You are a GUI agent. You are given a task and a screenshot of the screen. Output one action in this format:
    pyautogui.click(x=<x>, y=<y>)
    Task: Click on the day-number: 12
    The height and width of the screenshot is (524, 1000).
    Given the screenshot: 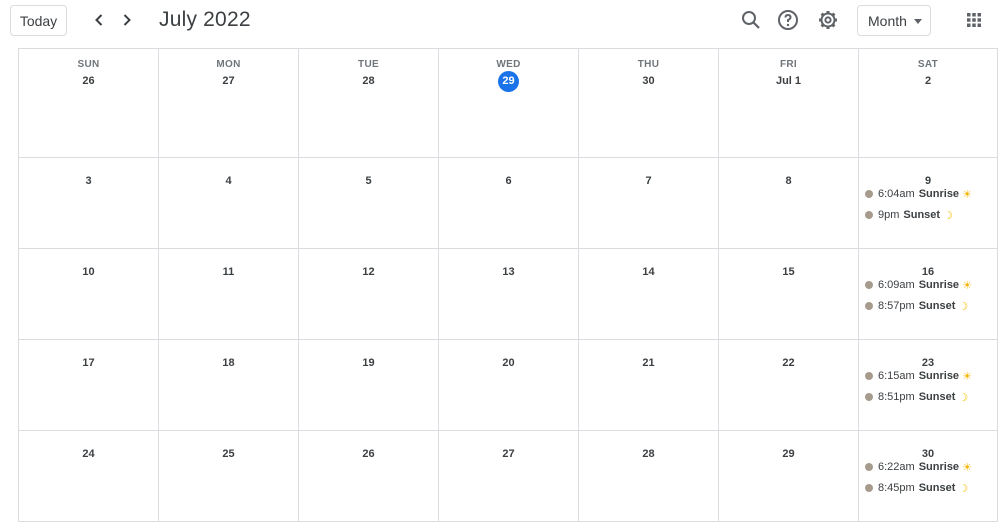 What is the action you would take?
    pyautogui.click(x=368, y=272)
    